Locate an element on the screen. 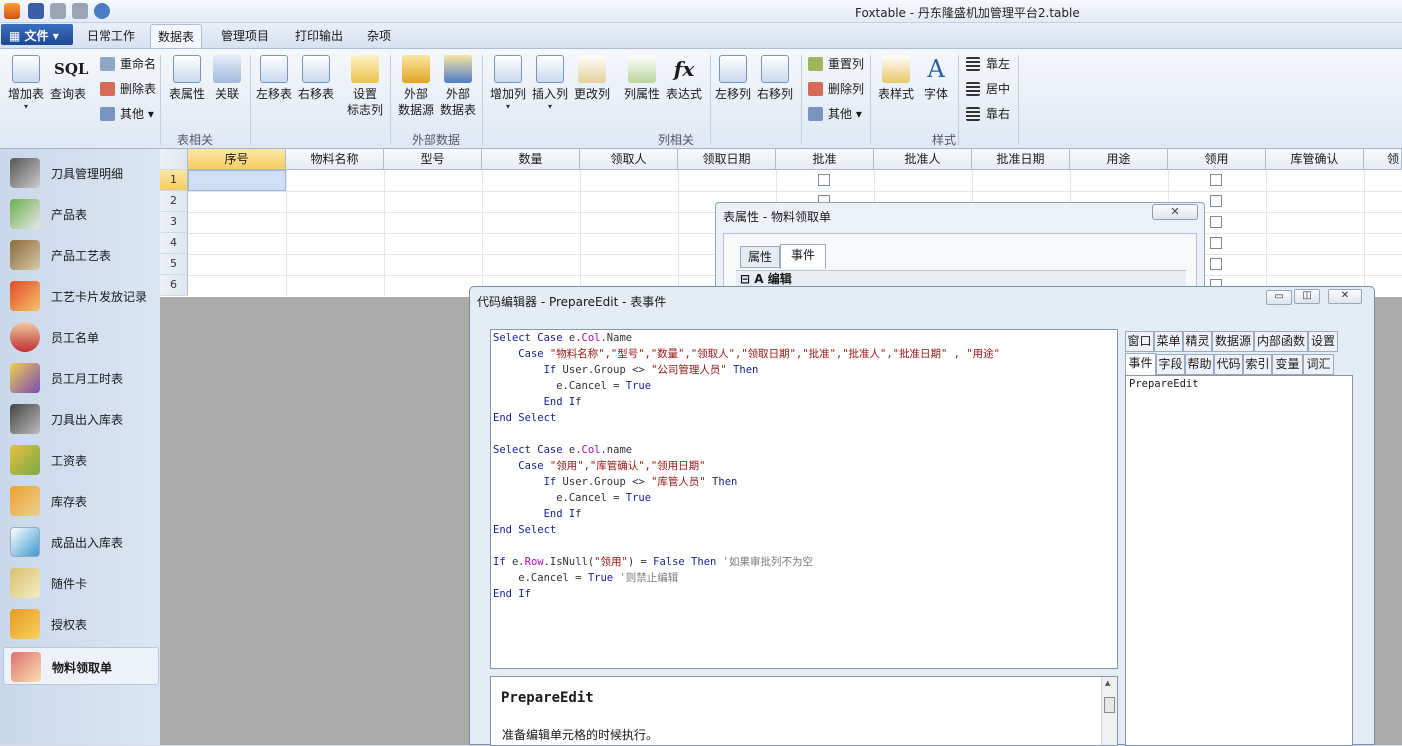 The width and height of the screenshot is (1402, 746). add-column-button: 增加列 ▾ is located at coordinates (508, 83).